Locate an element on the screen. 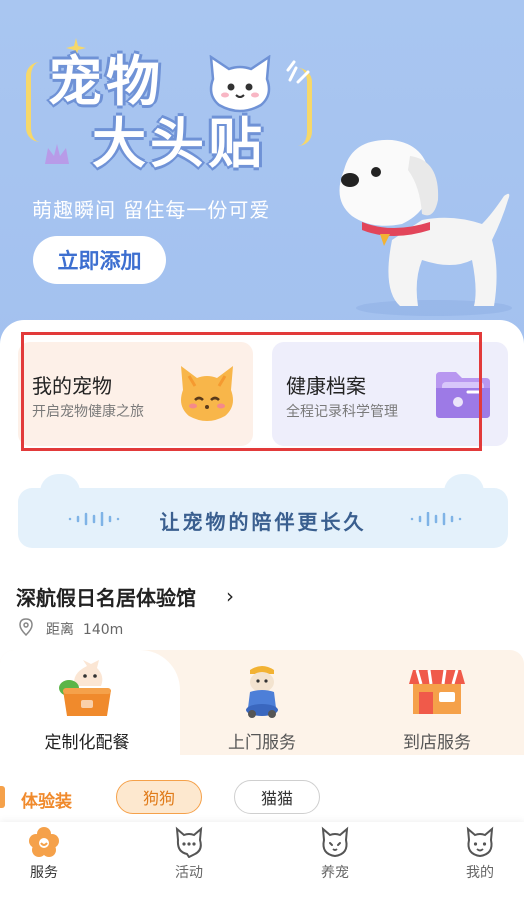 This screenshot has width=524, height=897. slogan-bar: 让宠物的陪伴更长久 is located at coordinates (263, 518).